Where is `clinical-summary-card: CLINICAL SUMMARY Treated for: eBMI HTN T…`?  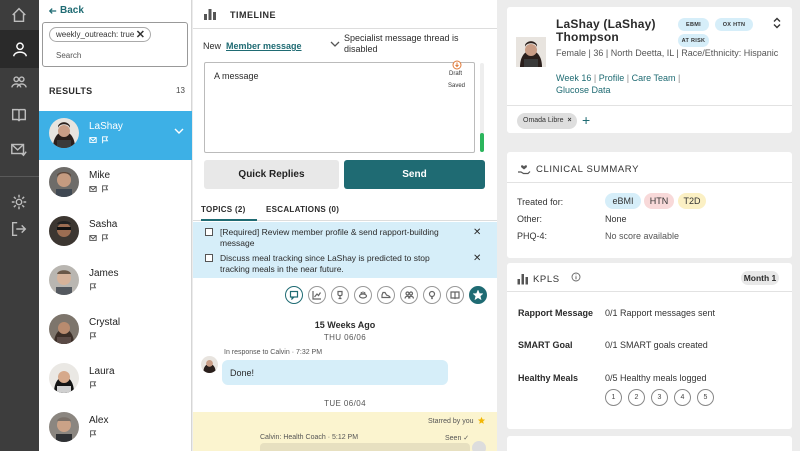
clinical-summary-card: CLINICAL SUMMARY Treated for: eBMI HTN T… is located at coordinates (649, 205).